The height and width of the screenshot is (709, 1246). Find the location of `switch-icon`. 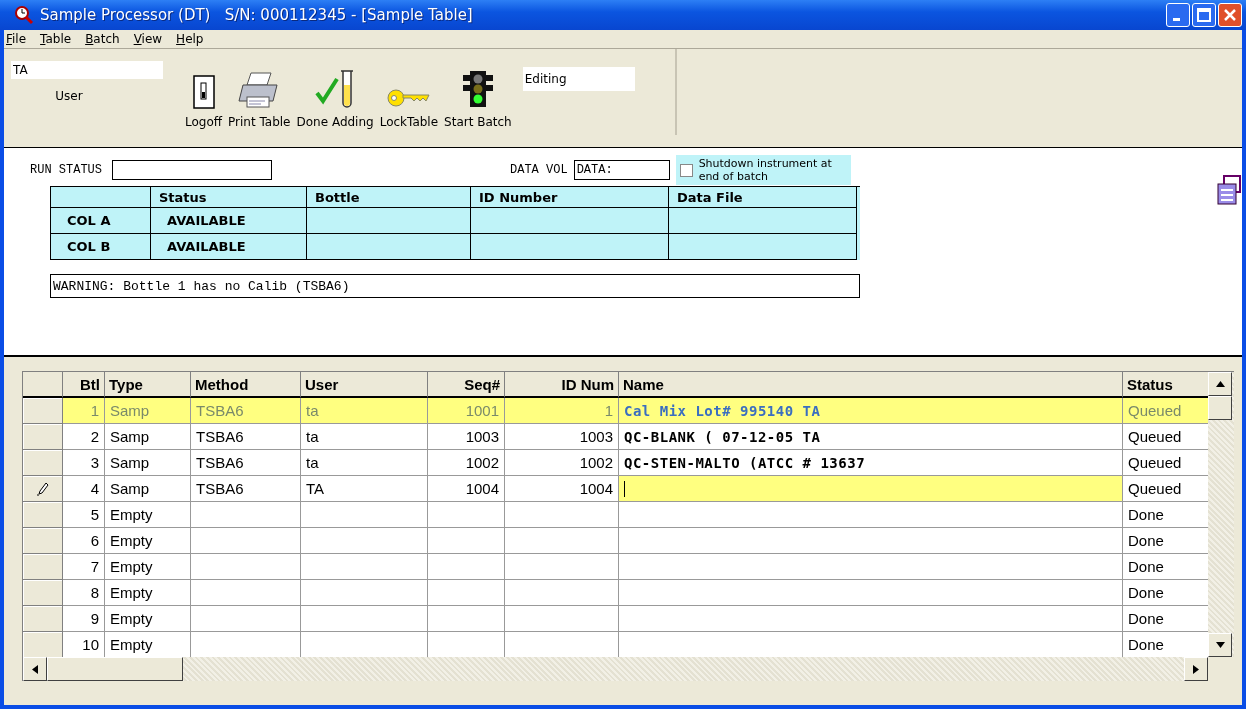

switch-icon is located at coordinates (203, 92).